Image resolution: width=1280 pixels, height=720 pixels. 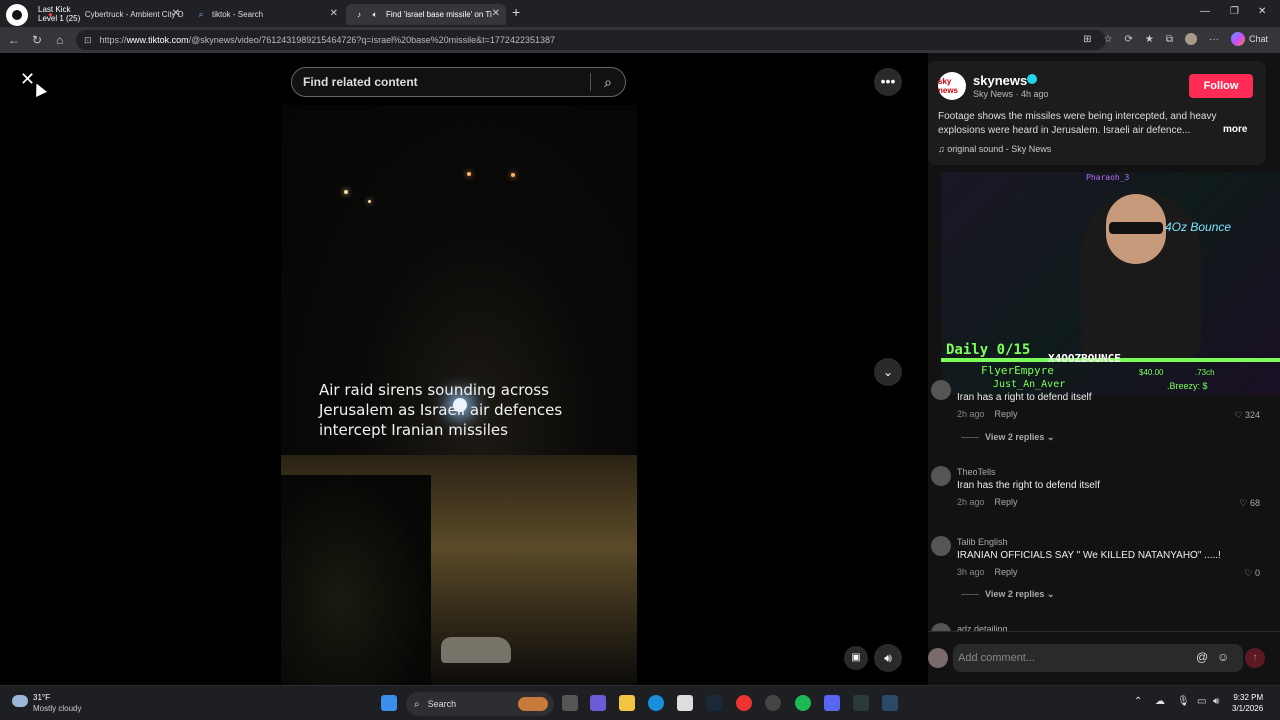 I want to click on like-count: ♡ 0, so click(x=1252, y=573).